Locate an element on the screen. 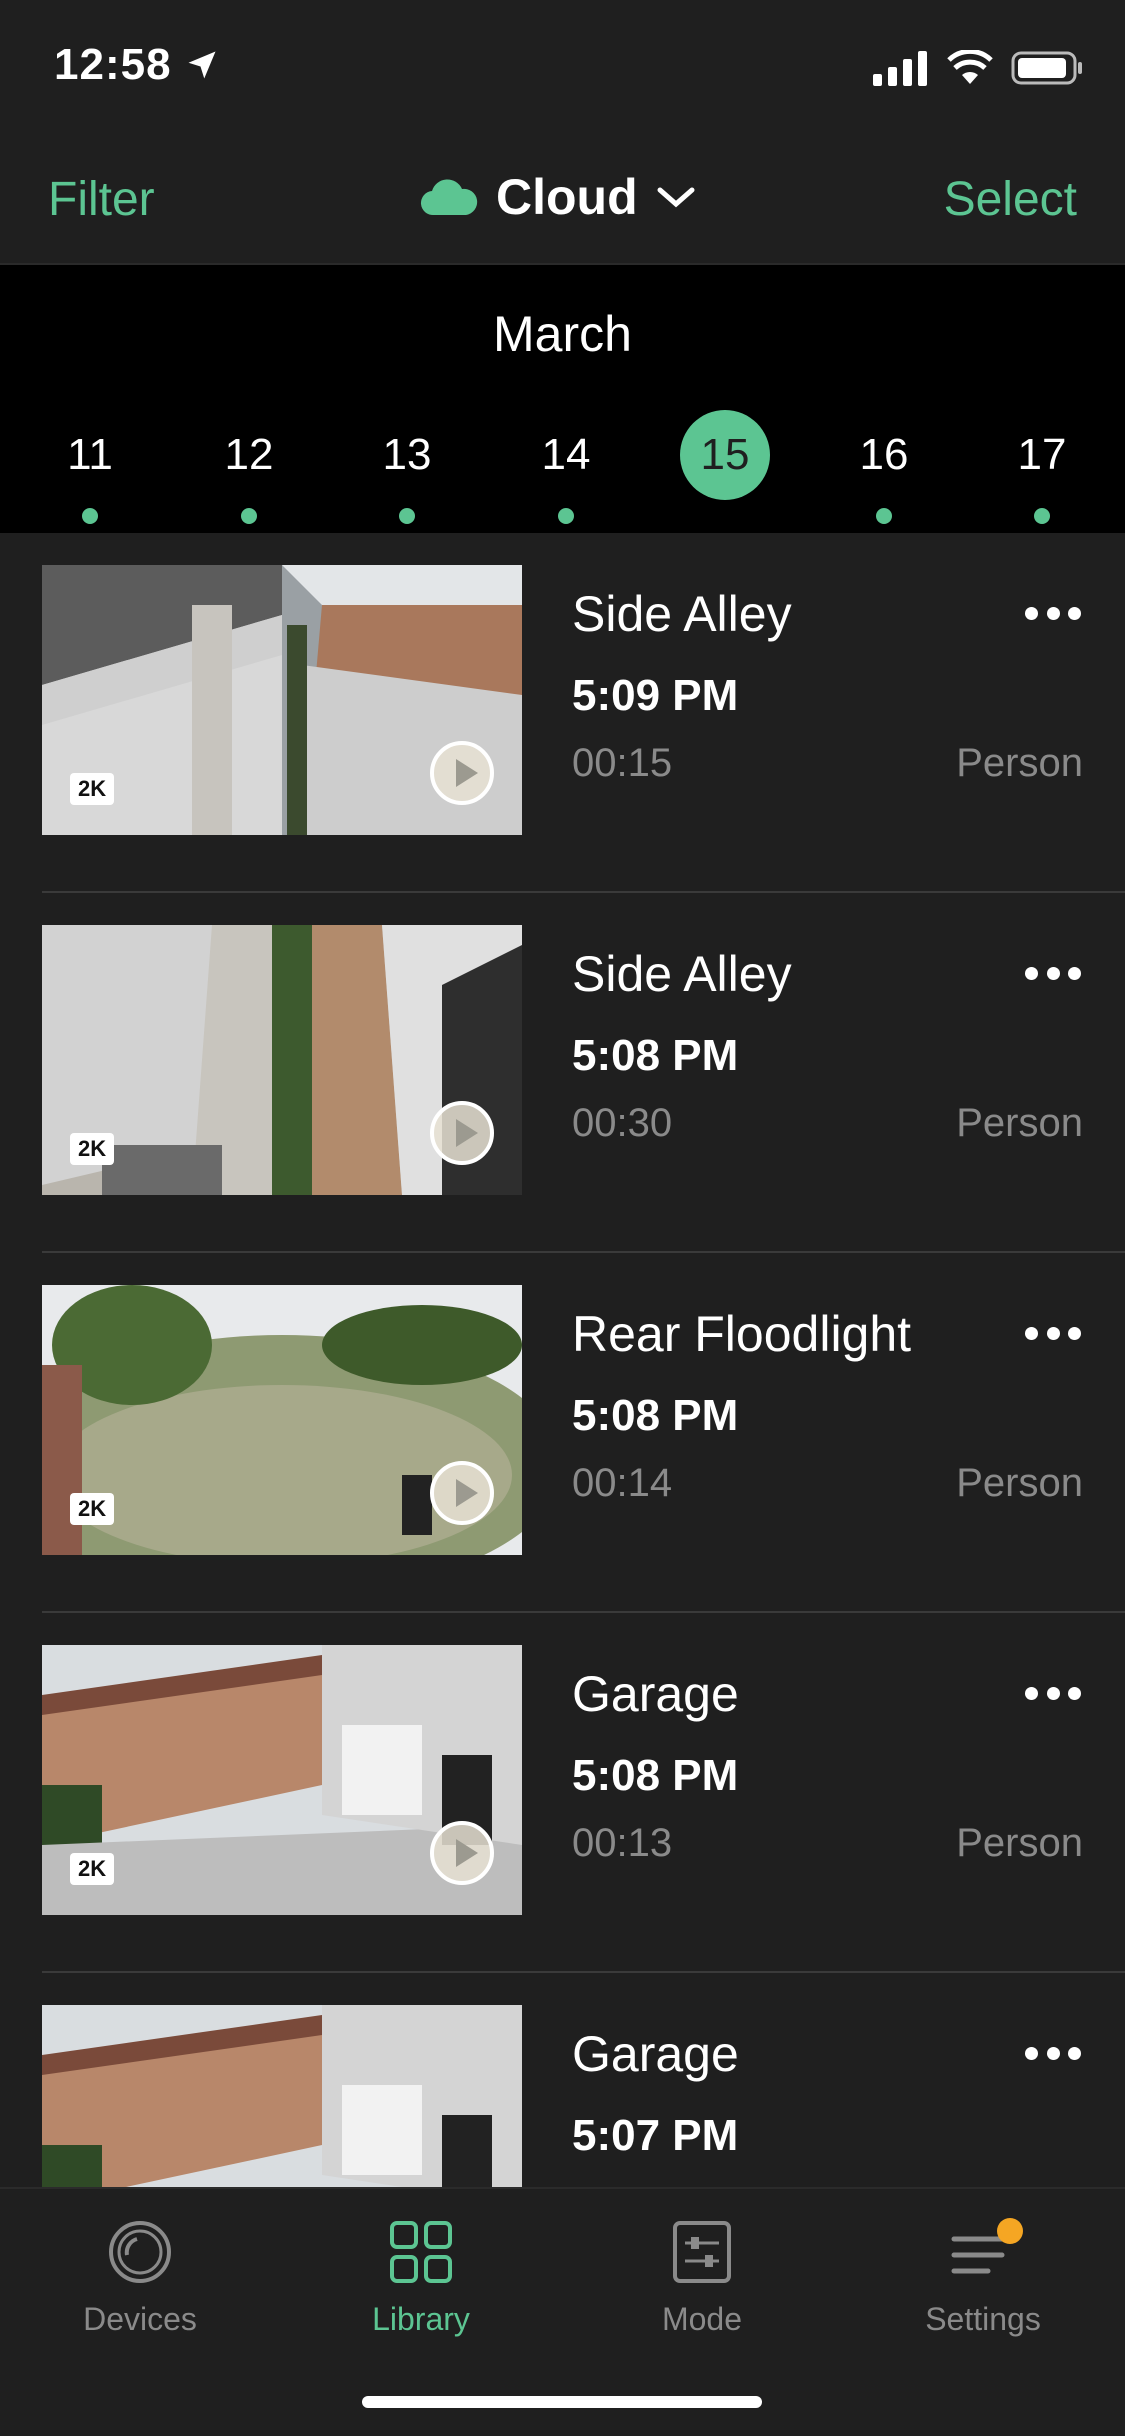 This screenshot has height=2436, width=1125. tab-settings: Settings is located at coordinates (983, 2277).